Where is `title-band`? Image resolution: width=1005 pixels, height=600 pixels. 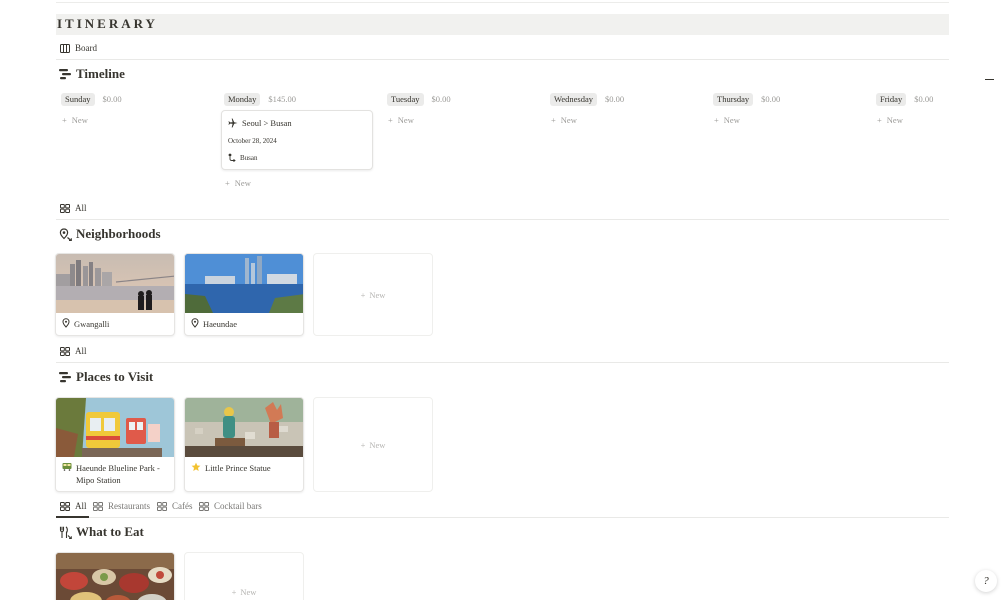
title-band is located at coordinates (502, 24).